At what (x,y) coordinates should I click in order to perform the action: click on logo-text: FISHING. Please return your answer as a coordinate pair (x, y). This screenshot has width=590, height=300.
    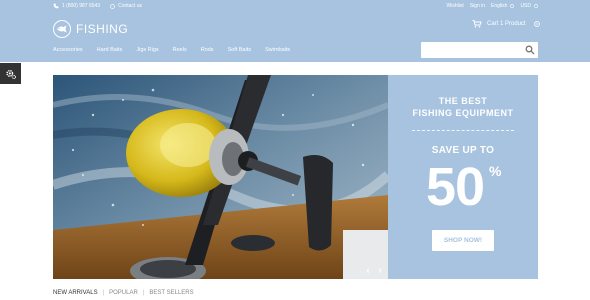
    Looking at the image, I should click on (102, 29).